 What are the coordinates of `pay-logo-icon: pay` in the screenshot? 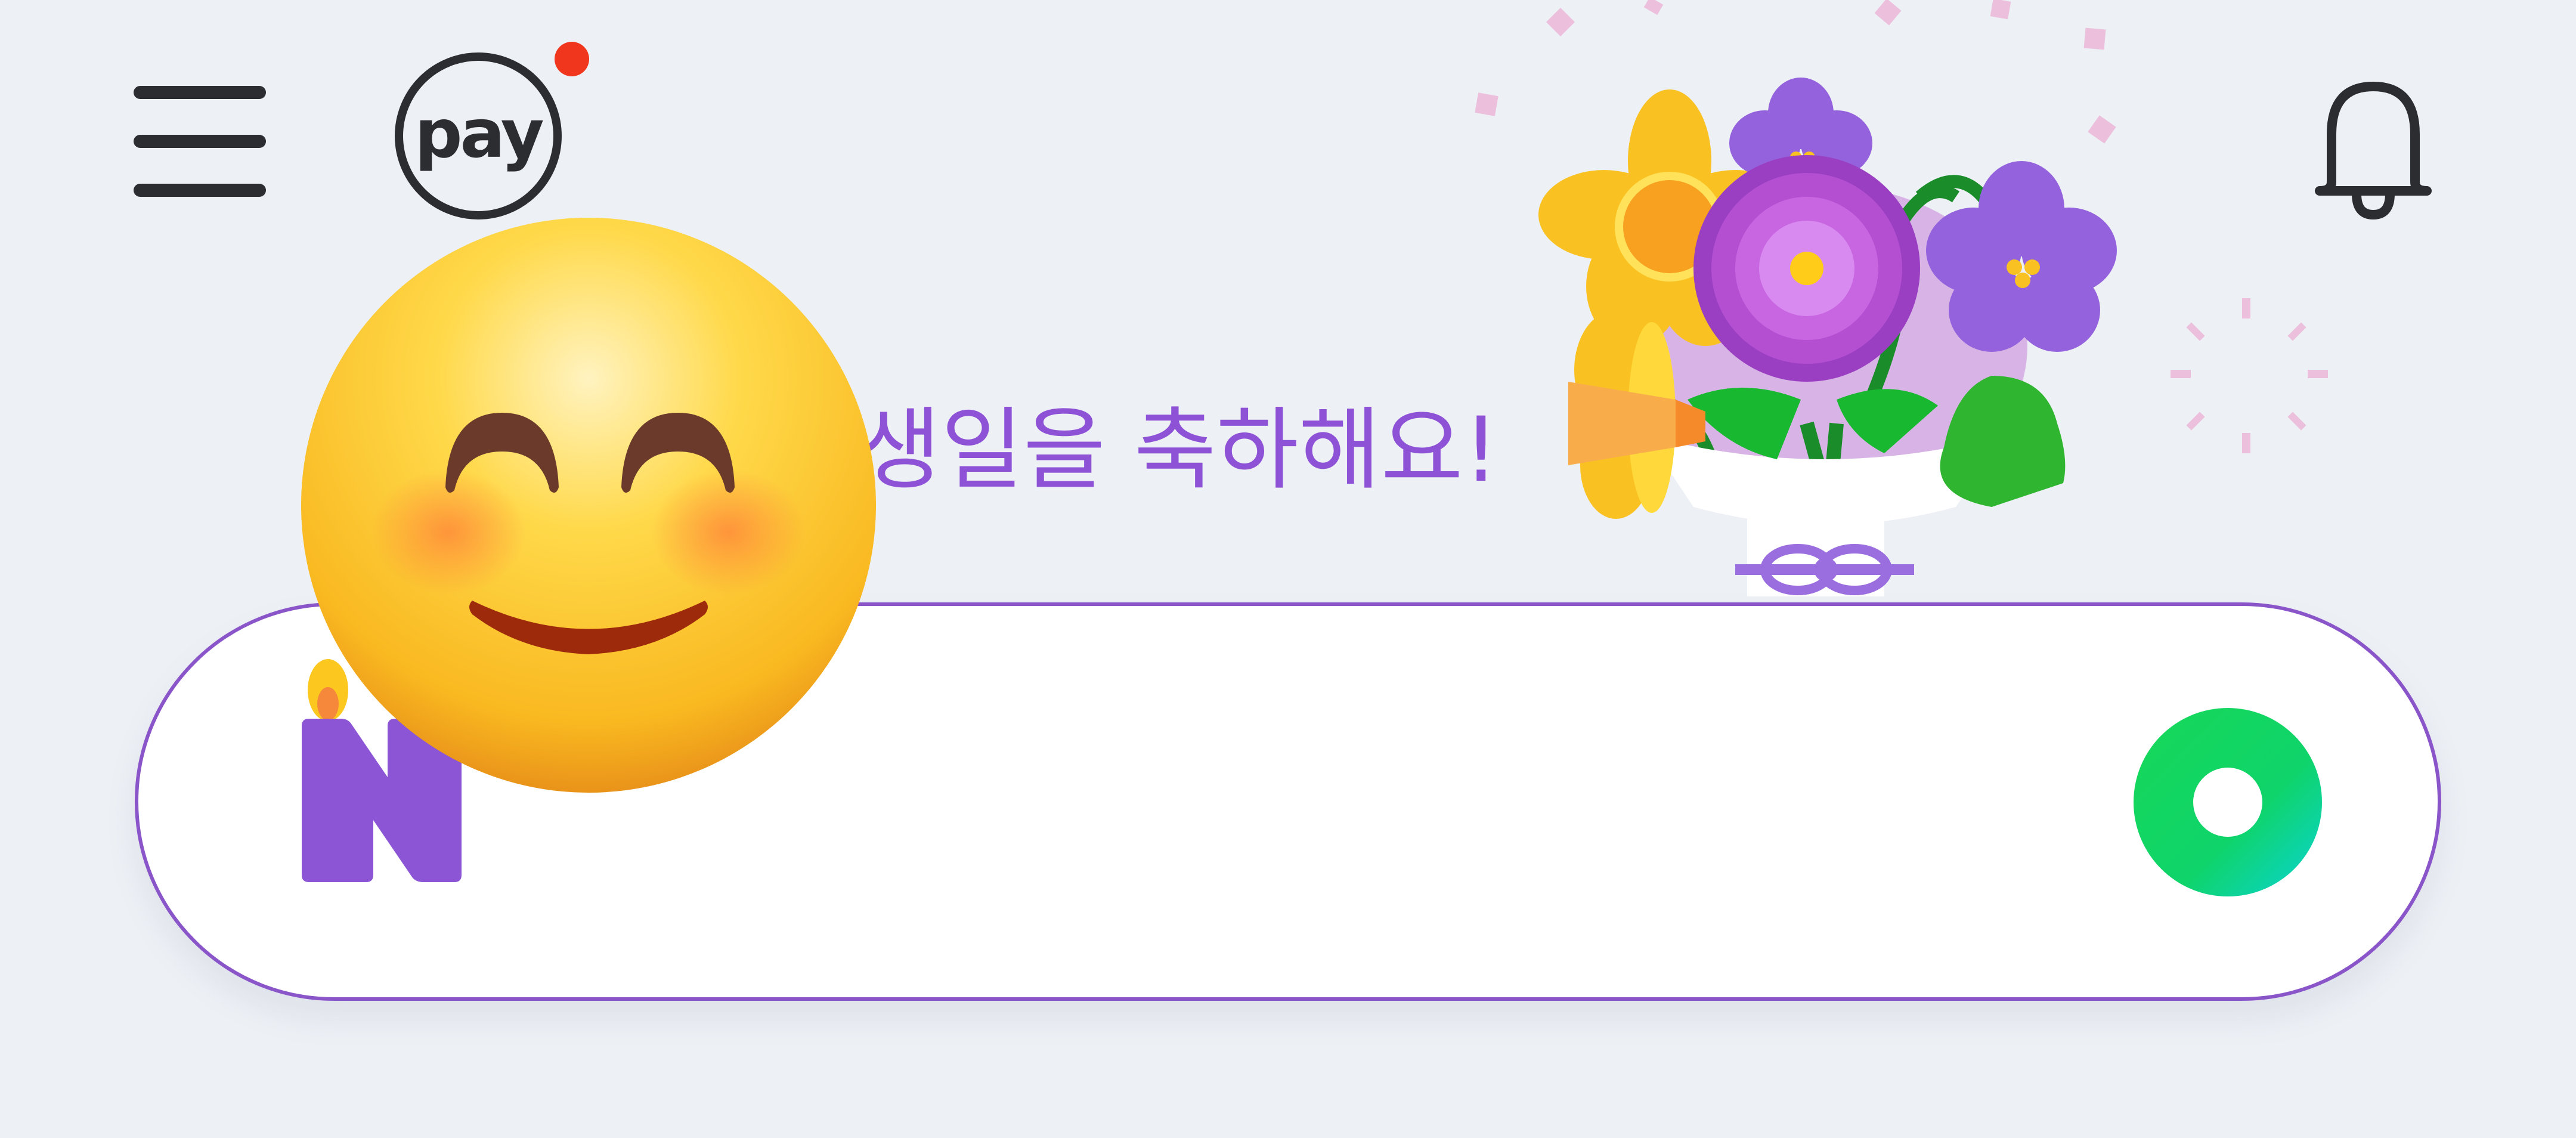 It's located at (479, 135).